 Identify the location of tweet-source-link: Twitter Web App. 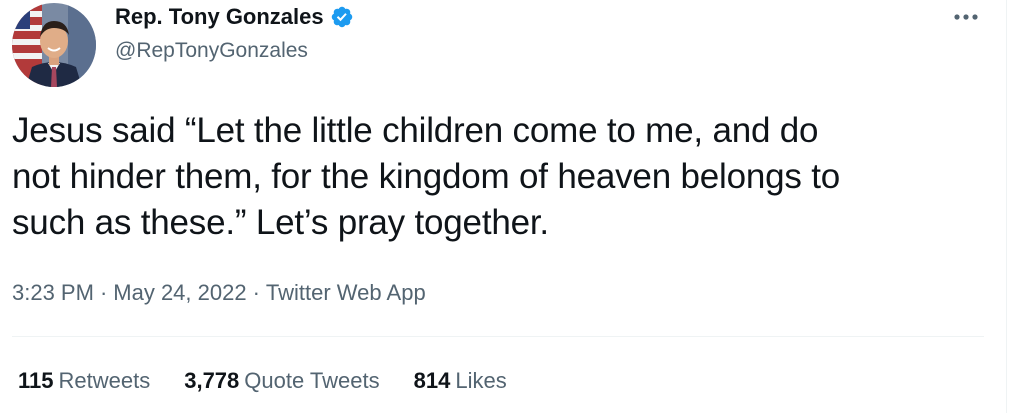
(346, 292).